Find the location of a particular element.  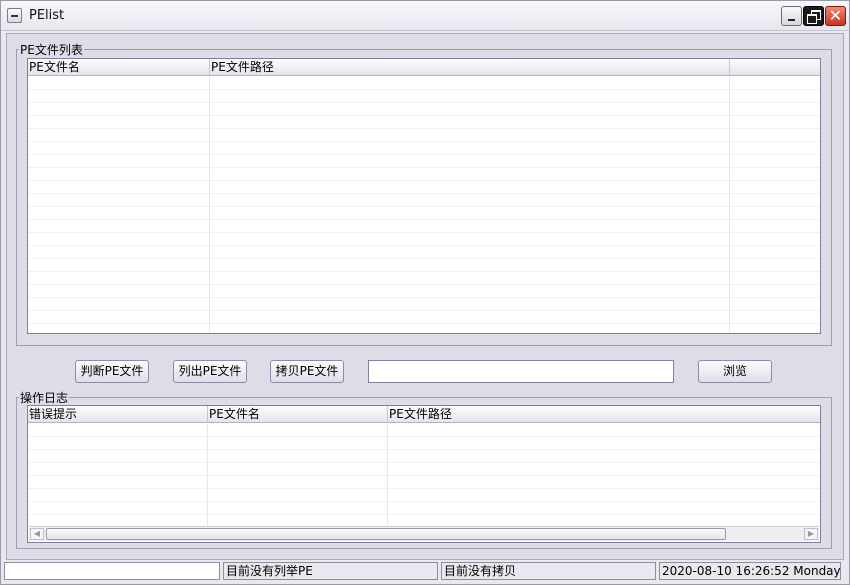

column-pe-filename: PE文件名 is located at coordinates (119, 67).